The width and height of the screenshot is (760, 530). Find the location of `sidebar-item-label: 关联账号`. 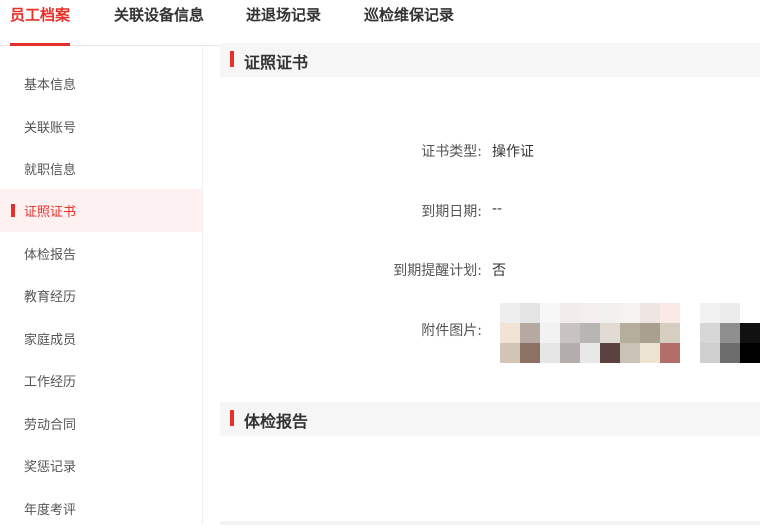

sidebar-item-label: 关联账号 is located at coordinates (50, 128).